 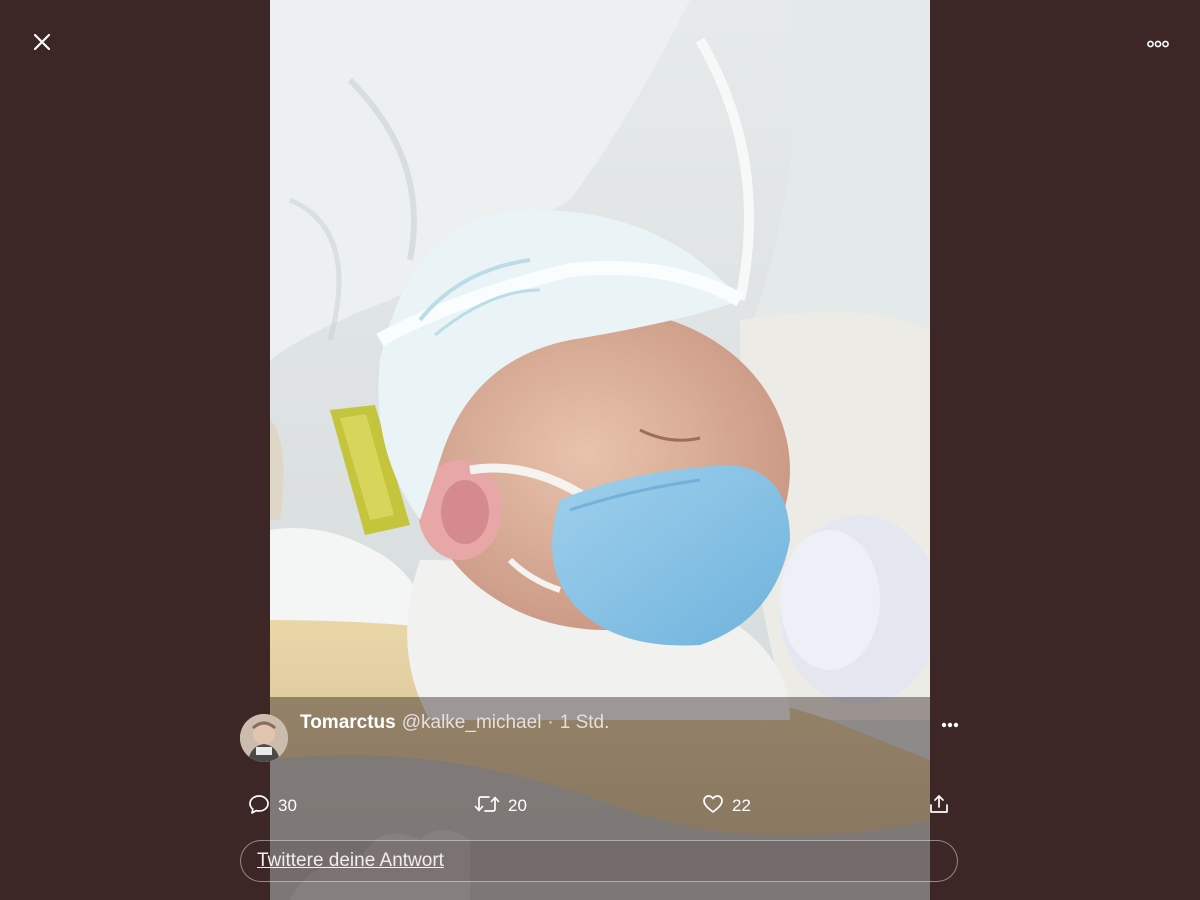 I want to click on share-icon, so click(x=939, y=806).